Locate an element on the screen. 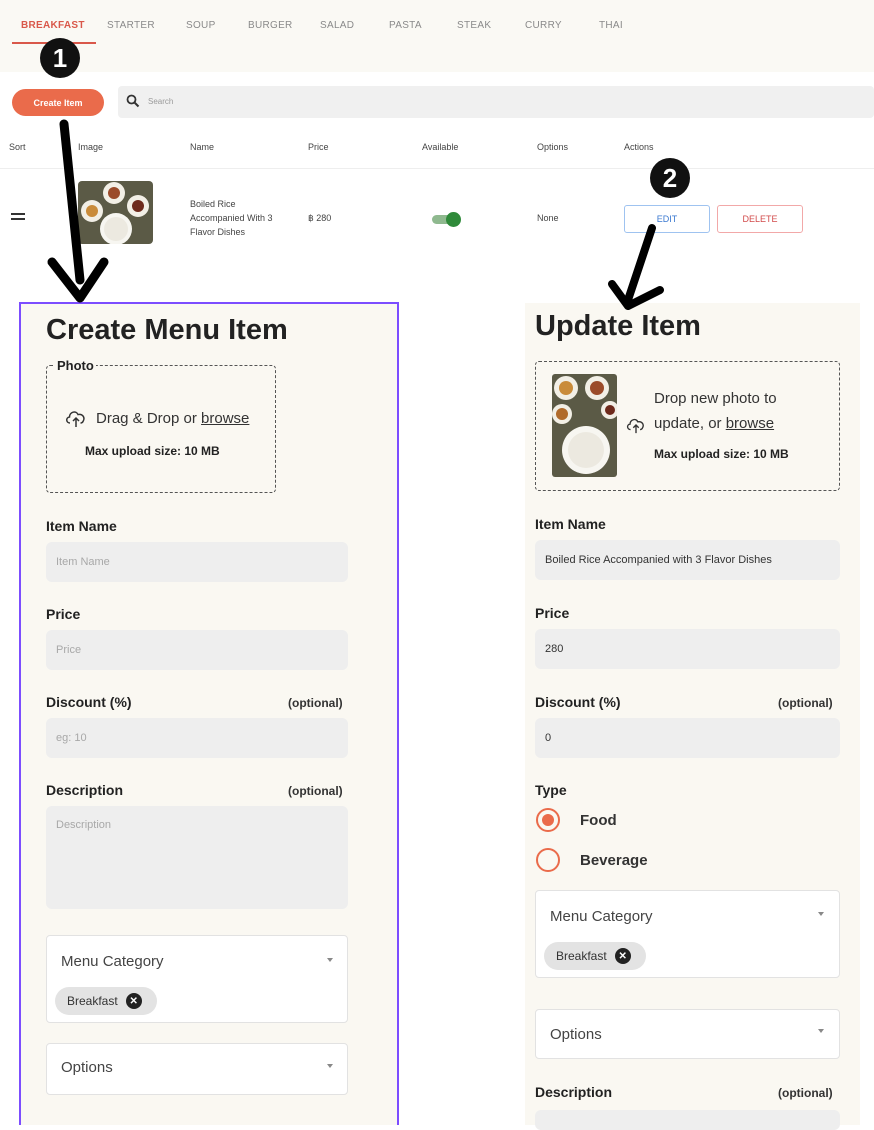 The height and width of the screenshot is (1130, 874). tab-salad: SALAD is located at coordinates (337, 25).